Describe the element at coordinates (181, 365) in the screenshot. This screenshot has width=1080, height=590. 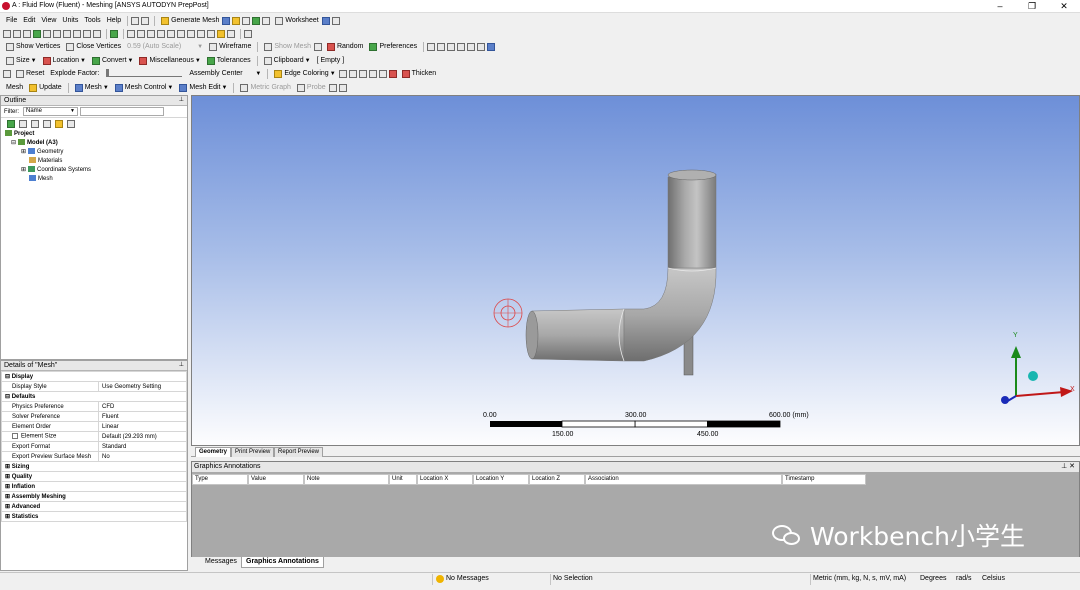
I see `details-pin-icon: ⊥` at that location.